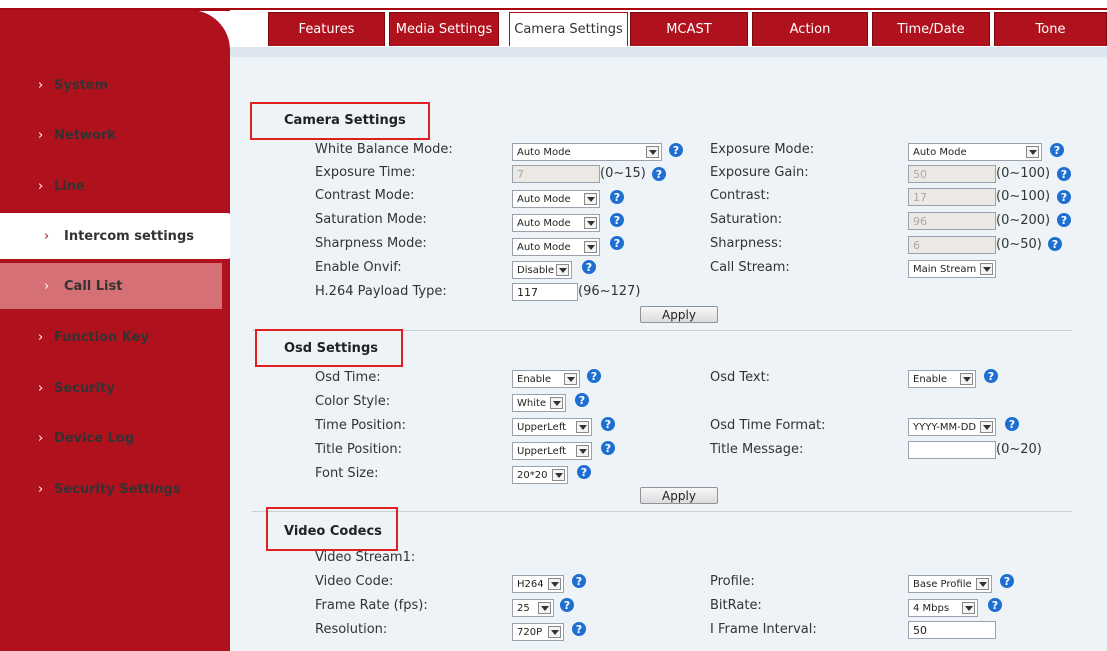 The image size is (1107, 651). What do you see at coordinates (1023, 196) in the screenshot?
I see `contrast-range: (0~100)` at bounding box center [1023, 196].